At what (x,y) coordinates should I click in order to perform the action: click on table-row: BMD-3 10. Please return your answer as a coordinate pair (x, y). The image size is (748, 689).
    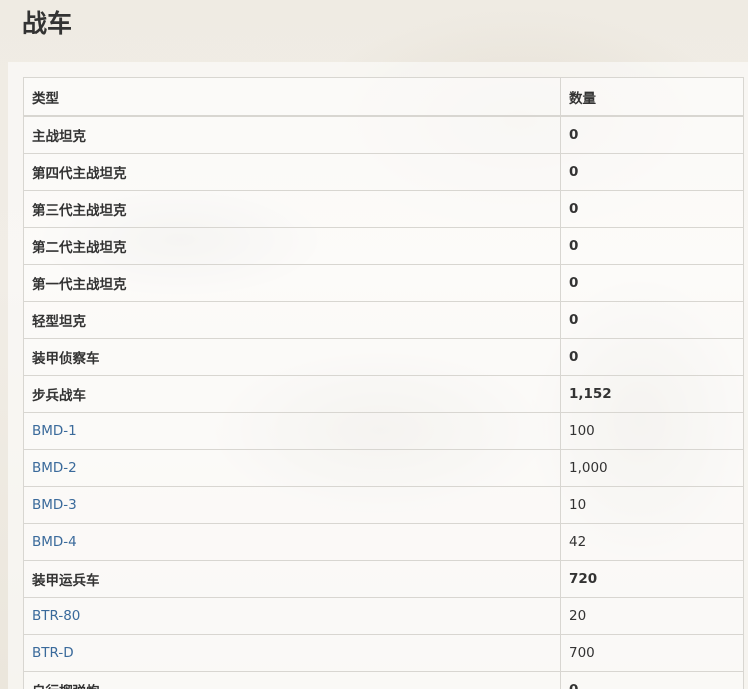
    Looking at the image, I should click on (383, 505).